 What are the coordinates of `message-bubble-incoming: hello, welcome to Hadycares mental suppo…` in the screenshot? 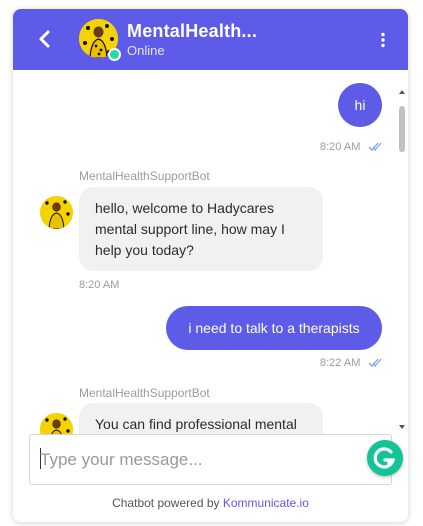 It's located at (201, 229).